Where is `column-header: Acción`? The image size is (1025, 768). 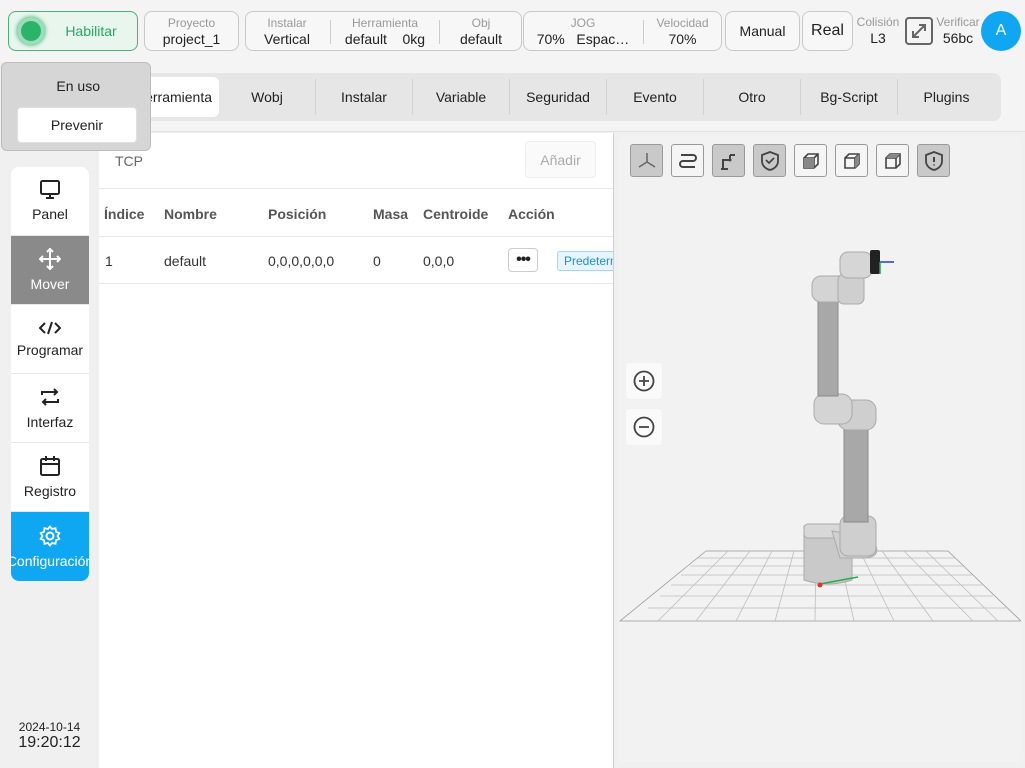
column-header: Acción is located at coordinates (531, 214).